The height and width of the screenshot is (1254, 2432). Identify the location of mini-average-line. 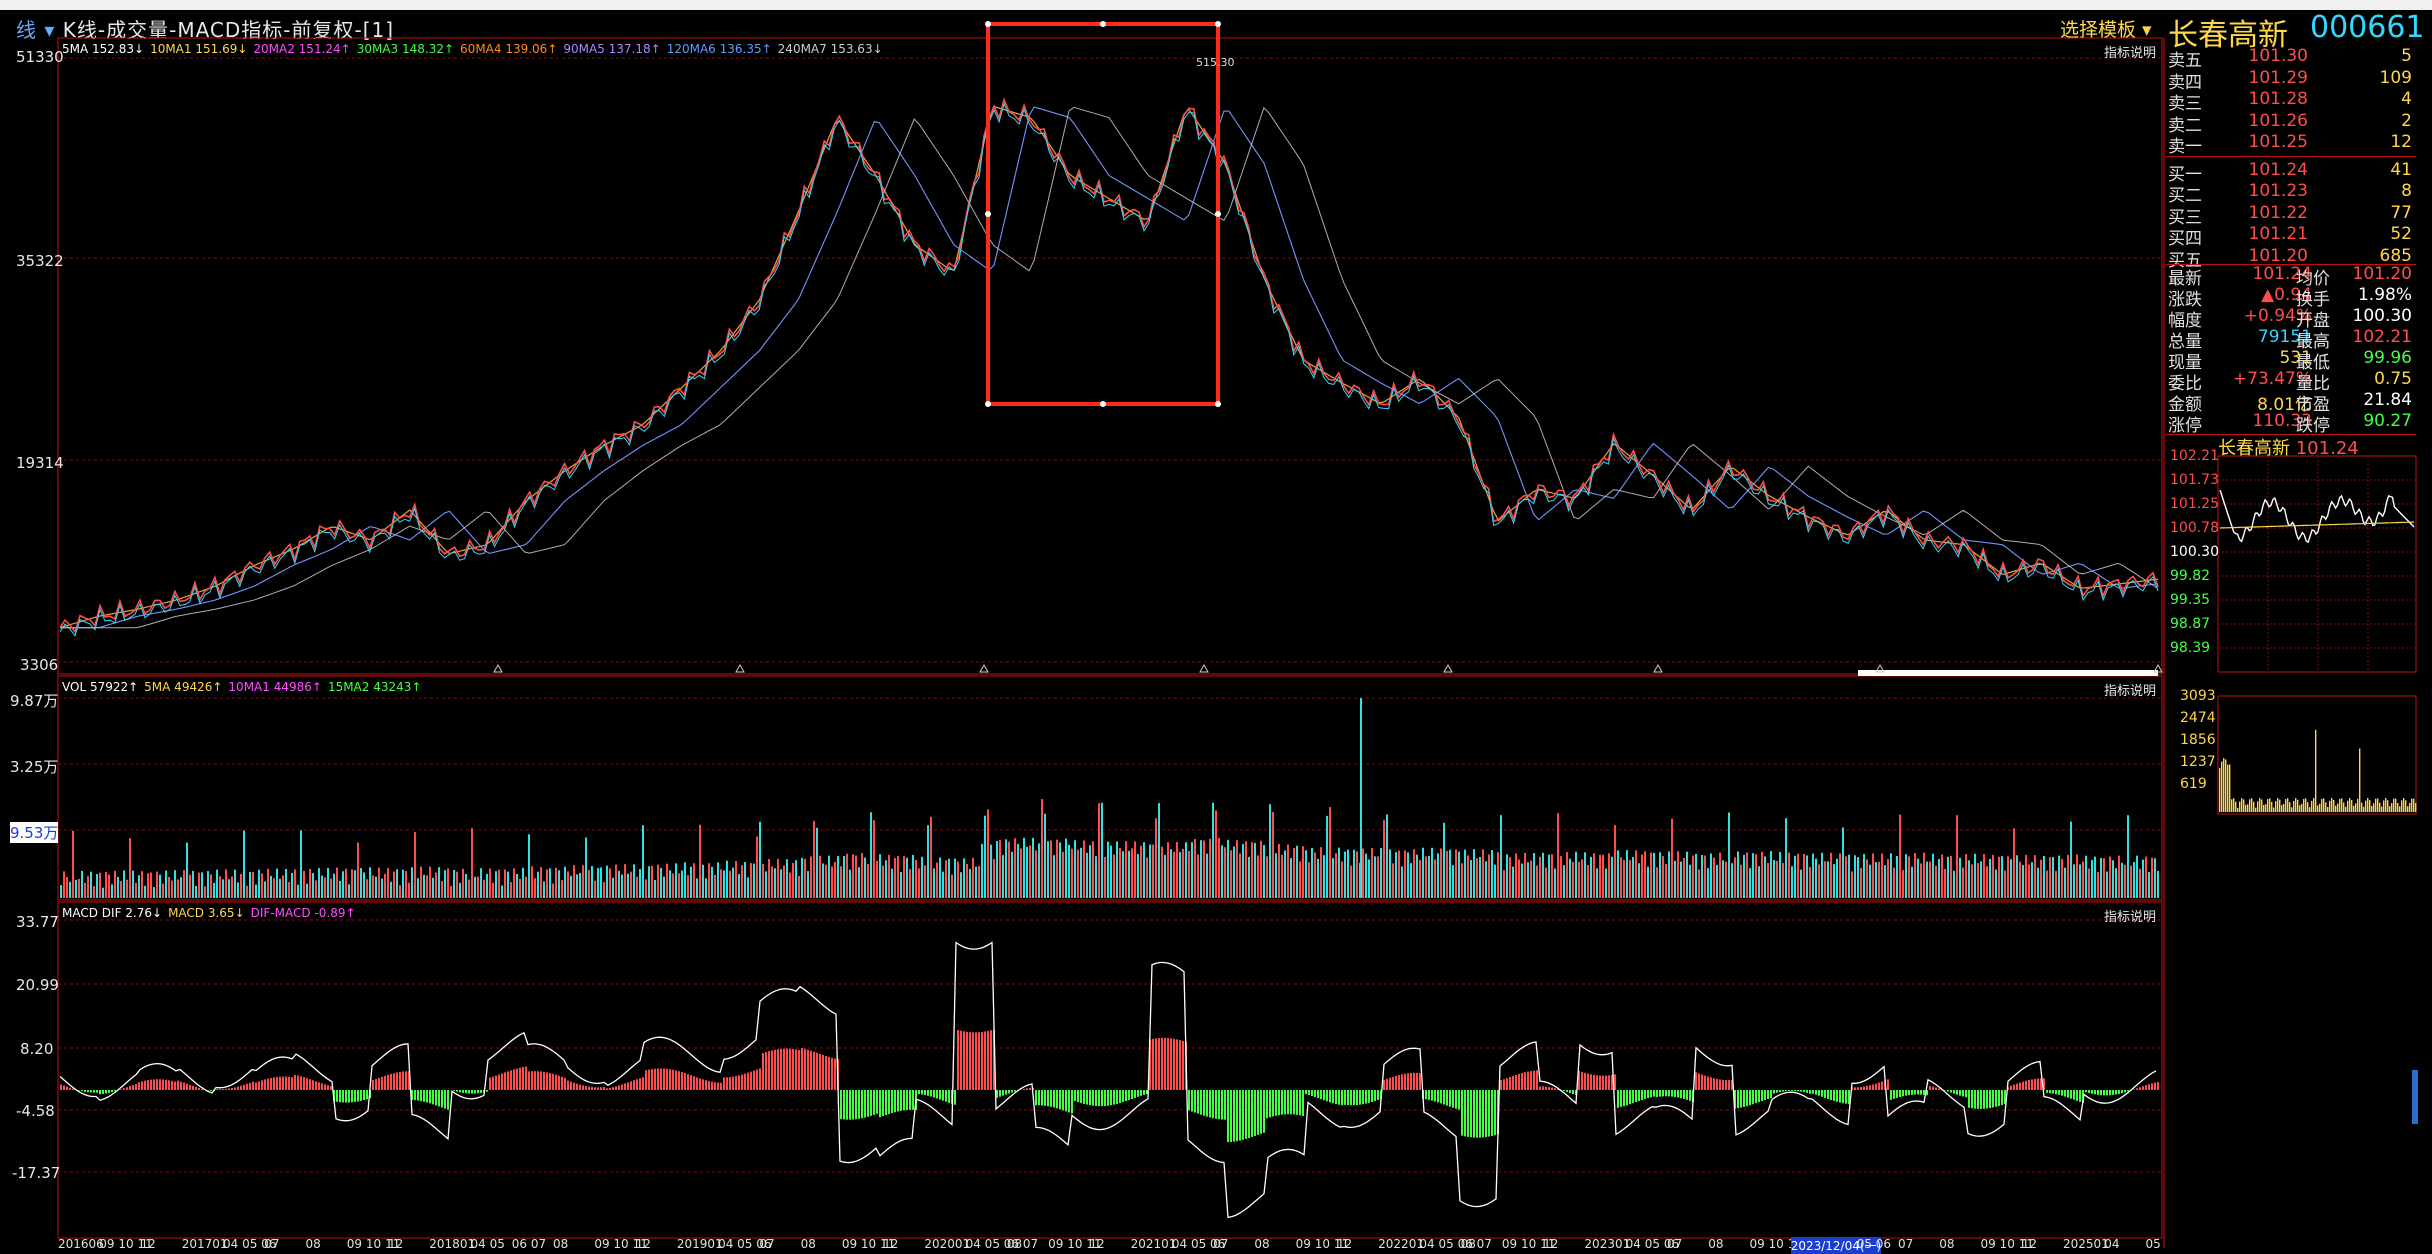
(2317, 525).